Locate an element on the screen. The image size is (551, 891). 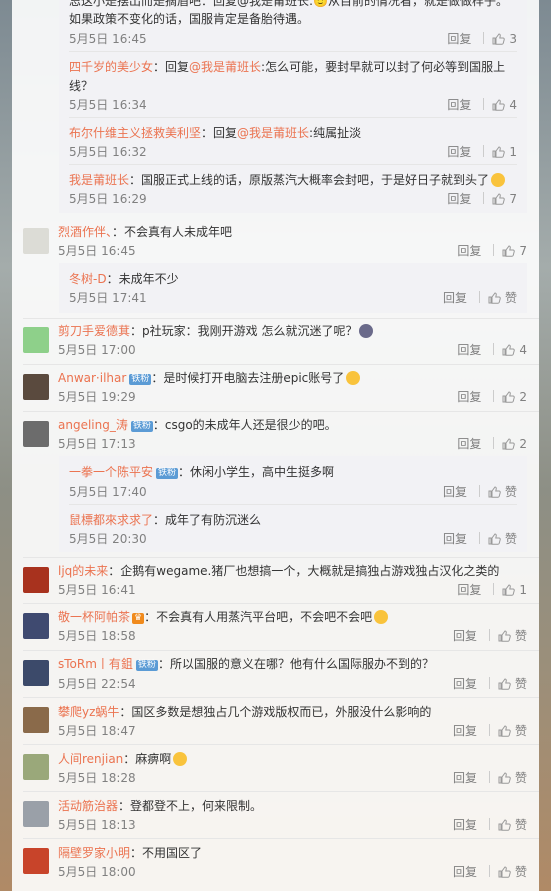
reply-username: 鼠標都來求求了 is located at coordinates (111, 520).